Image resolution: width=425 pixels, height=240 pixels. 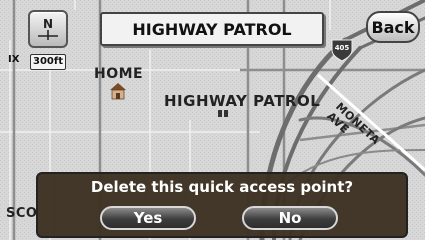 What do you see at coordinates (22, 213) in the screenshot?
I see `map-label-sco: SCO` at bounding box center [22, 213].